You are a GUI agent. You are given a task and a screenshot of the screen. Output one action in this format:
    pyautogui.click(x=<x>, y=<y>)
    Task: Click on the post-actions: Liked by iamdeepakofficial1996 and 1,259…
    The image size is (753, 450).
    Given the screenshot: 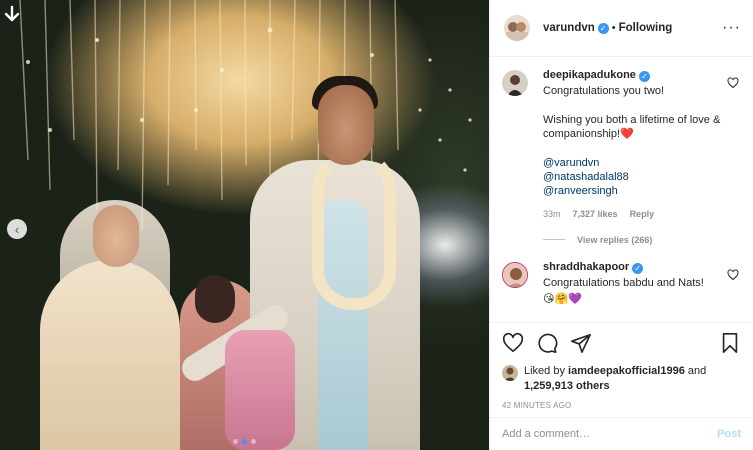 What is the action you would take?
    pyautogui.click(x=621, y=366)
    